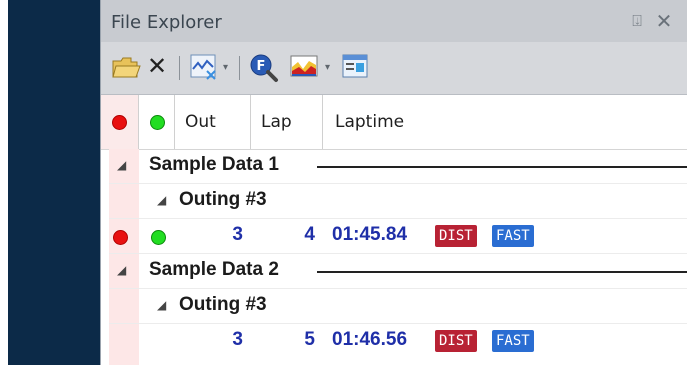 The image size is (687, 365). What do you see at coordinates (309, 339) in the screenshot?
I see `lap-value: 5` at bounding box center [309, 339].